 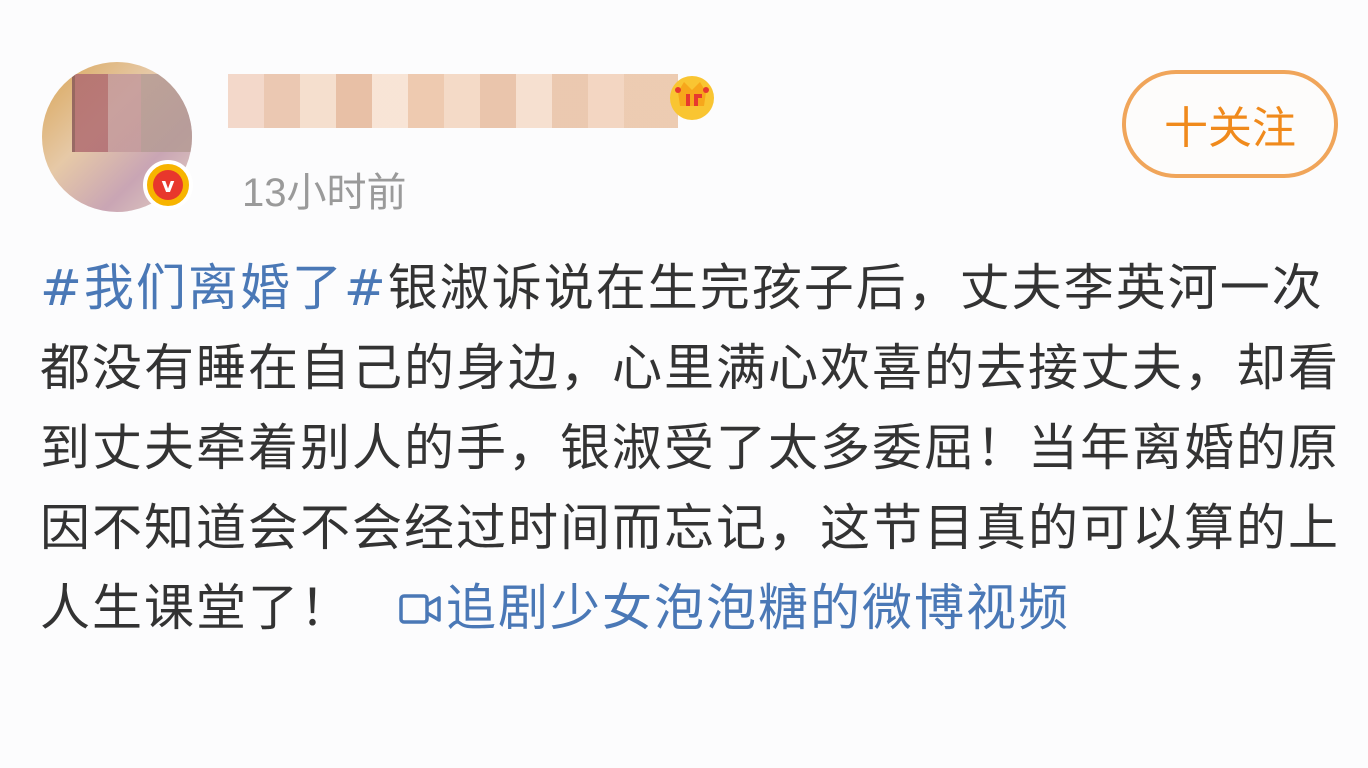 What do you see at coordinates (453, 101) in the screenshot?
I see `username` at bounding box center [453, 101].